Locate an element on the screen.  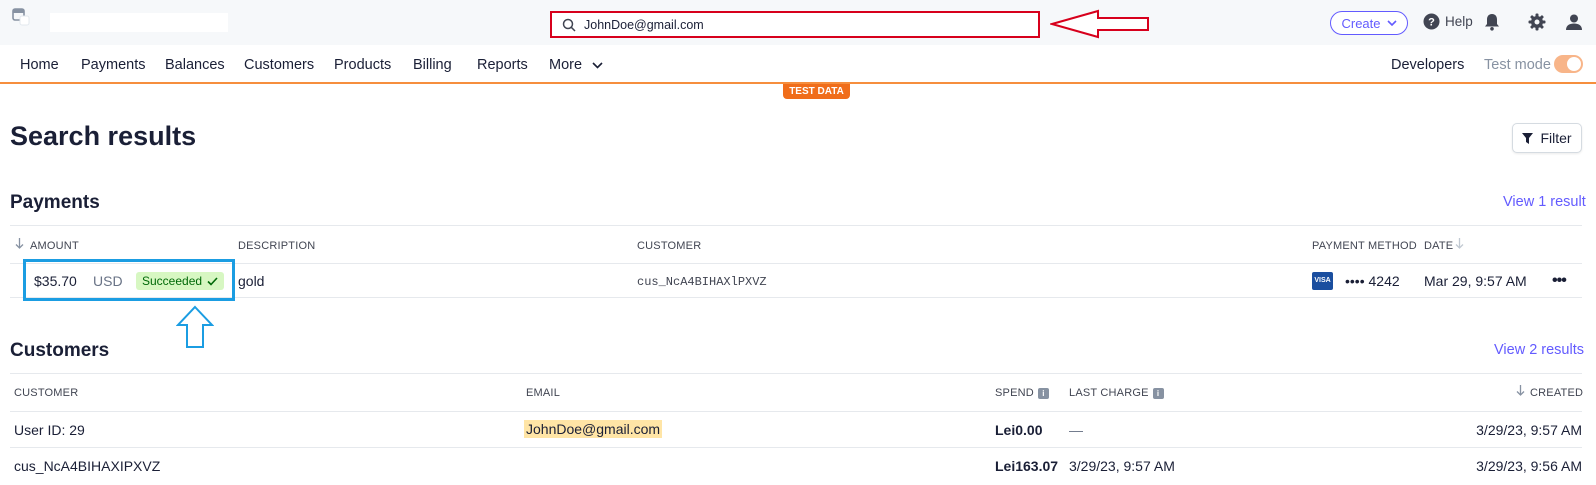
col-amount: AMOUNT is located at coordinates (54, 246).